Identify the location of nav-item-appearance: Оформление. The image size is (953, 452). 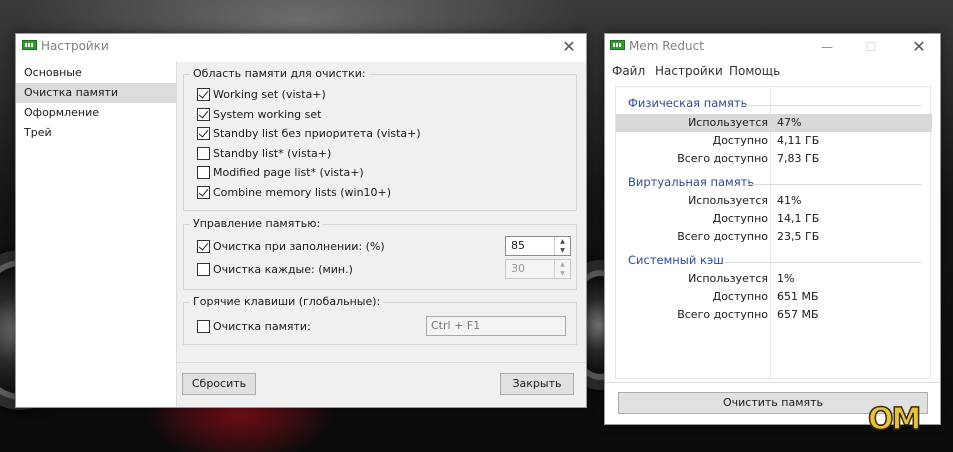
(96, 113).